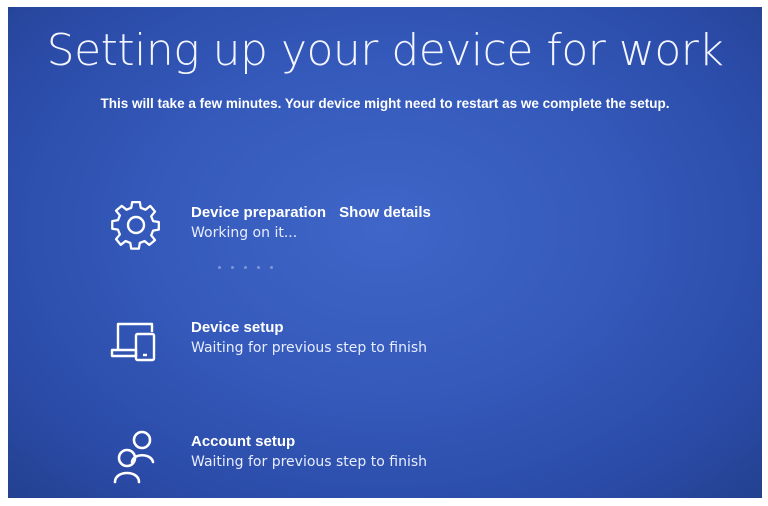 This screenshot has height=506, width=768. Describe the element at coordinates (134, 340) in the screenshot. I see `devices-icon` at that location.